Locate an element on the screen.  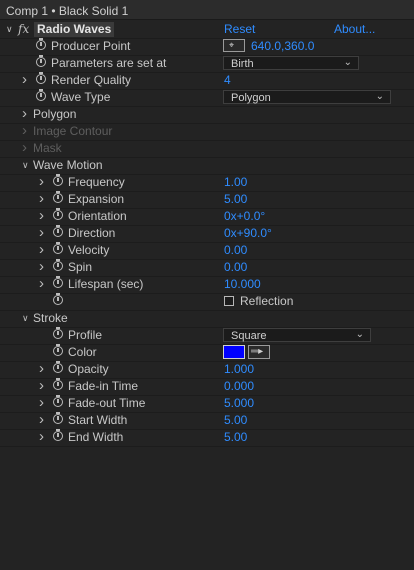
lifespan-label: Lifespan (sec) is located at coordinates (106, 284).